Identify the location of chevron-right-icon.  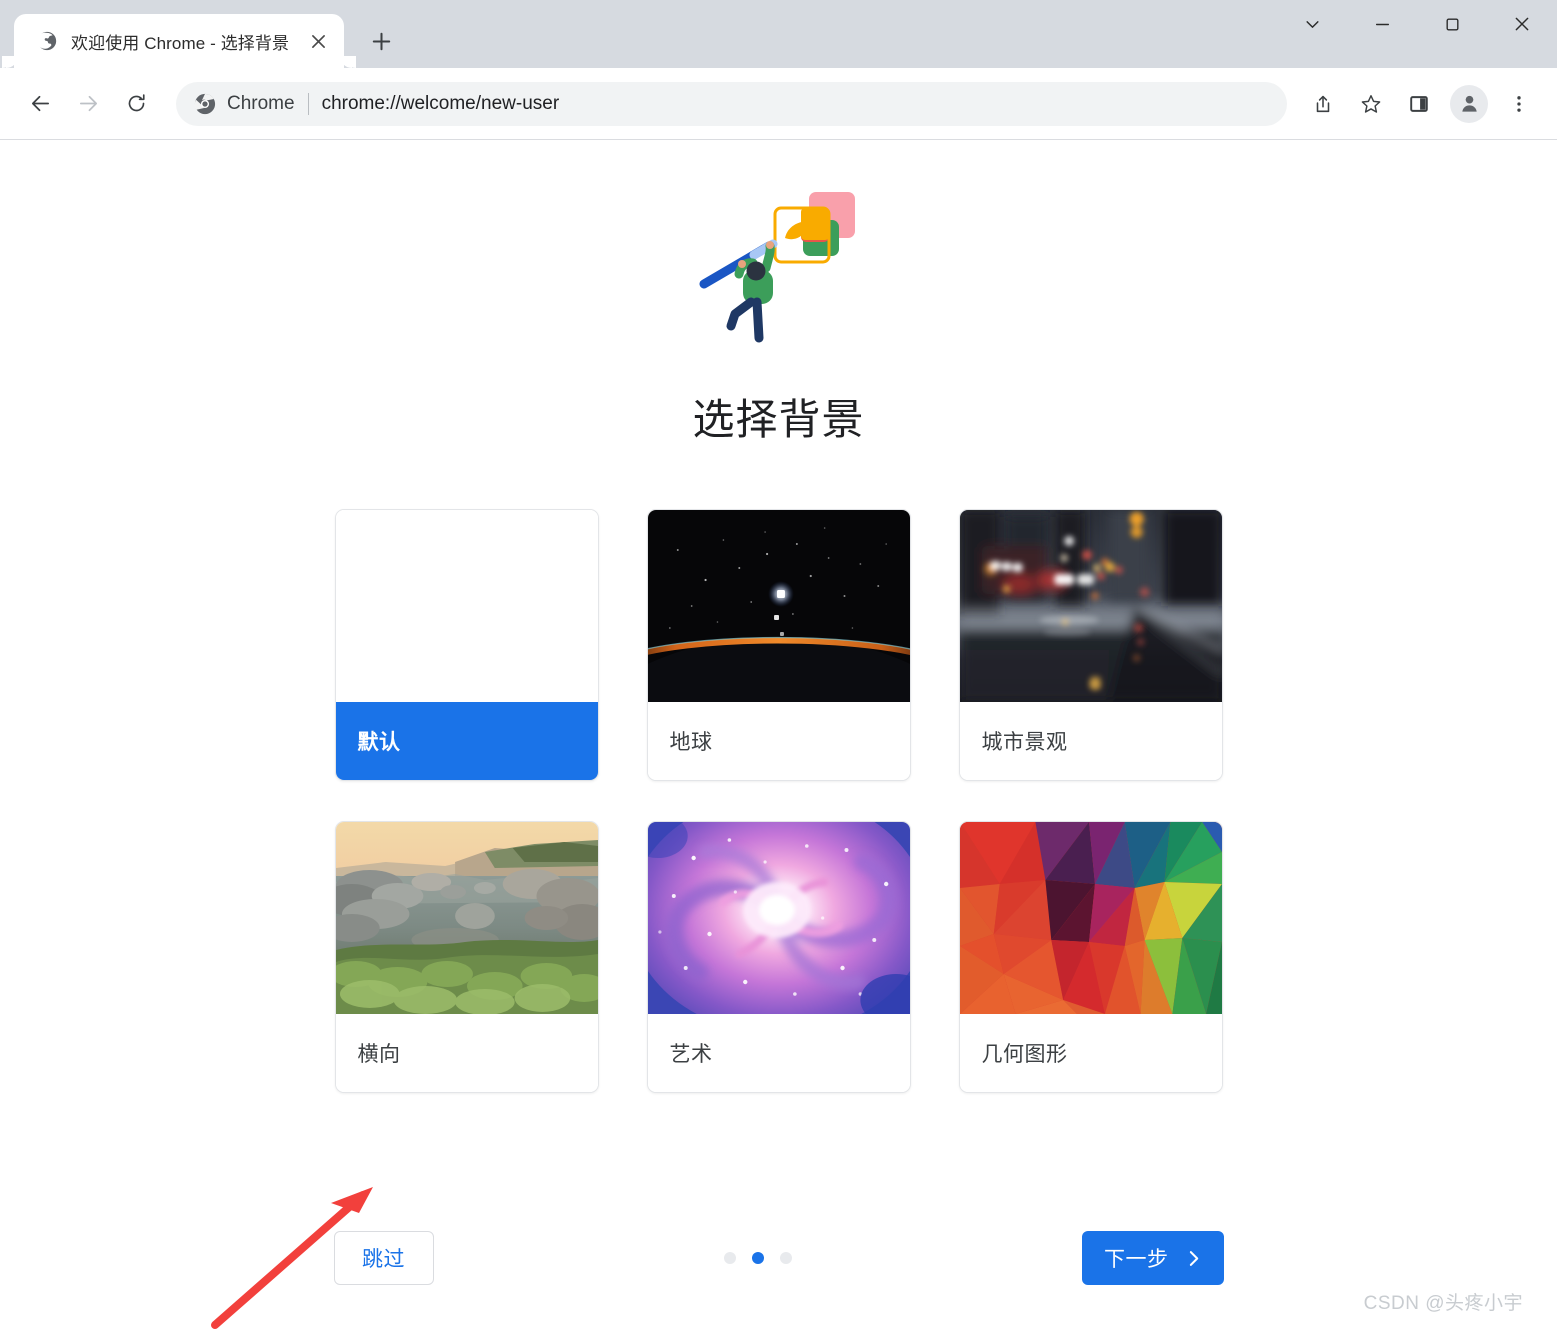
(1193, 1258).